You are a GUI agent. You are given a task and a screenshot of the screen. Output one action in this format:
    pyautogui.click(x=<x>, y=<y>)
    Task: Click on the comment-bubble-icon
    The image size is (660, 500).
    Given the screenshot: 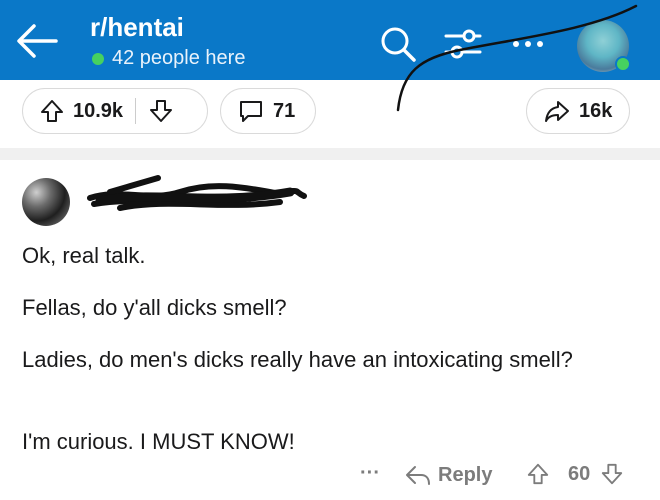 What is the action you would take?
    pyautogui.click(x=251, y=111)
    